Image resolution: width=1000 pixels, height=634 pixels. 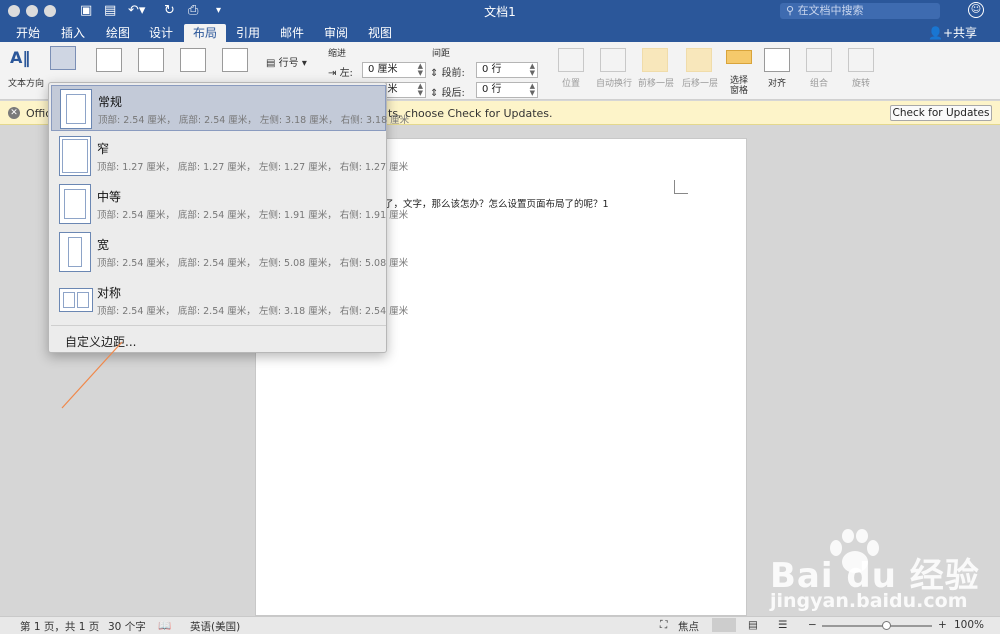 I want to click on word-count: 30 个字, so click(x=127, y=626).